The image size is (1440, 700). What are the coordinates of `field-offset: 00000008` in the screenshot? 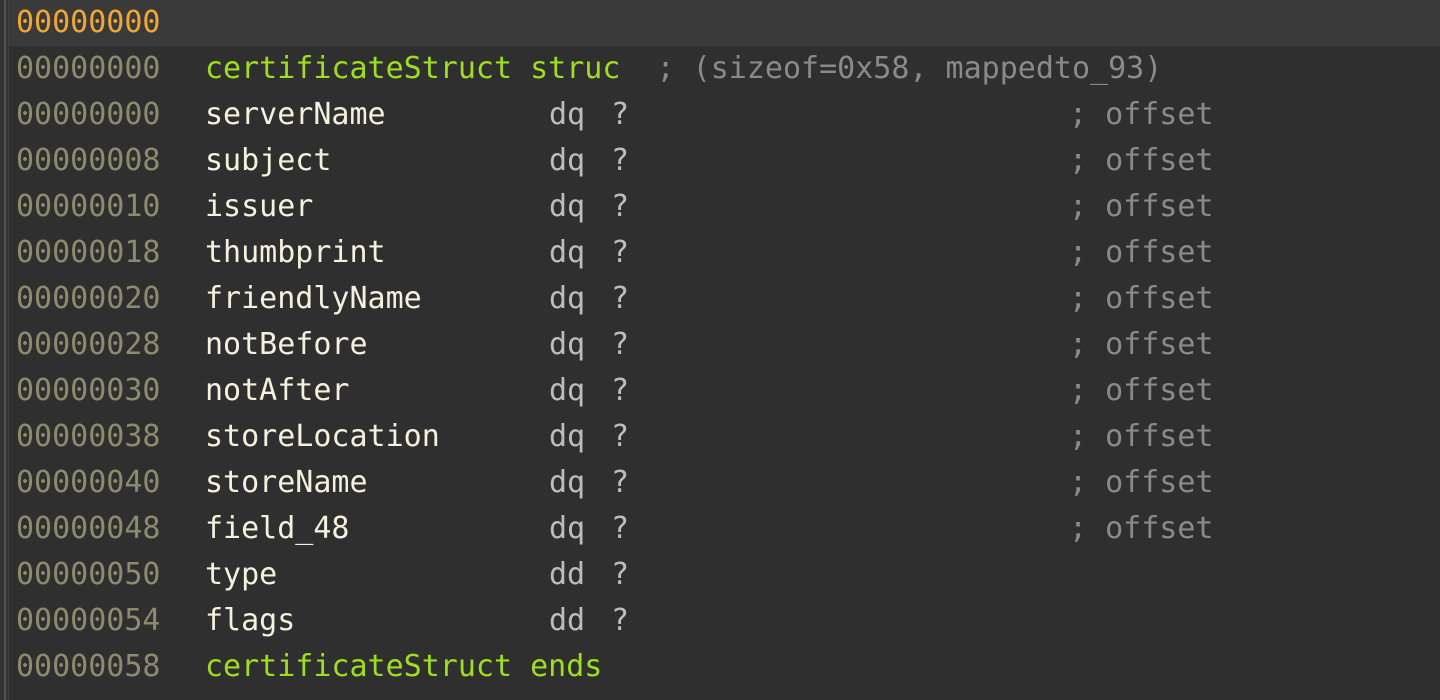 It's located at (88, 160).